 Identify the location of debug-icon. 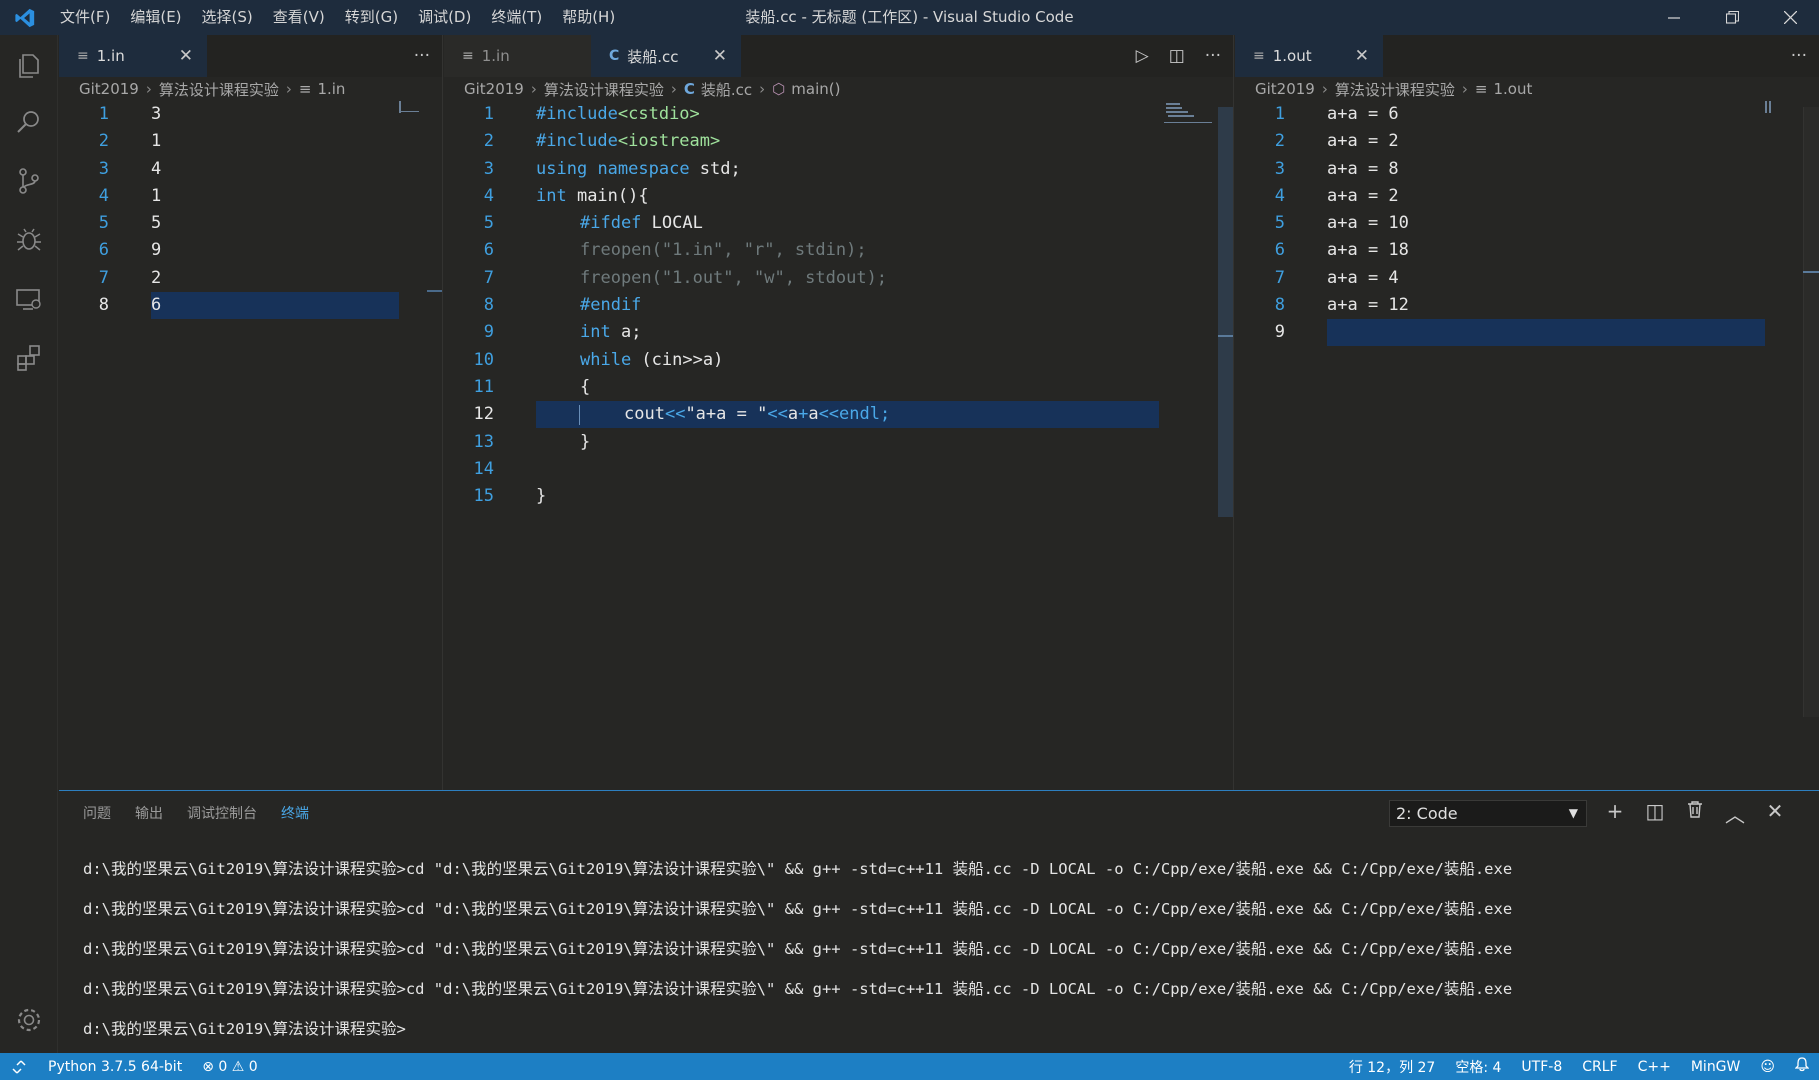
(29, 240).